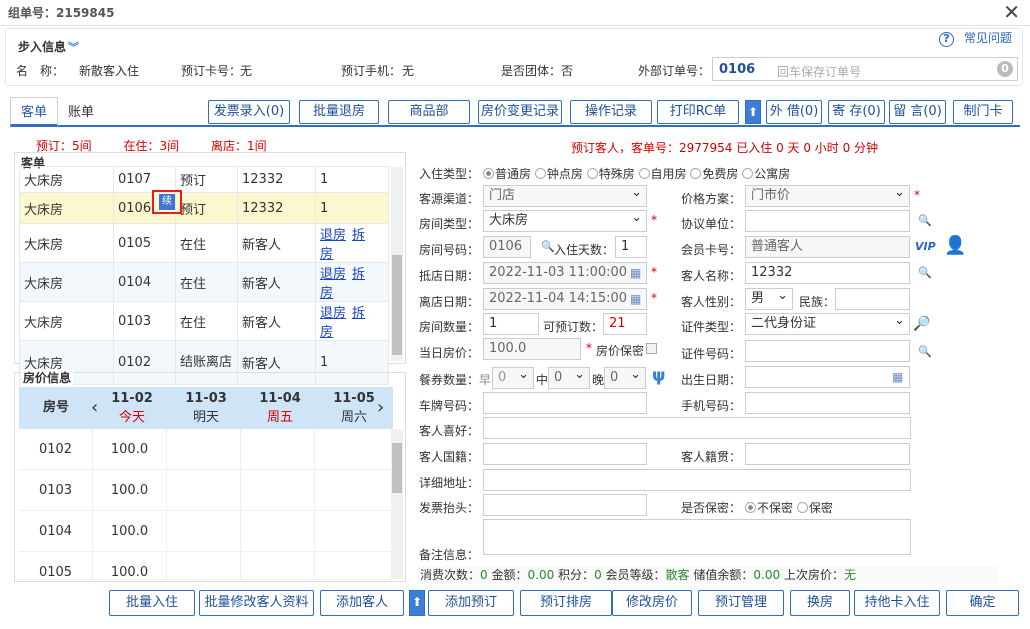 This screenshot has width=1030, height=629. I want to click on radio-free, so click(696, 173).